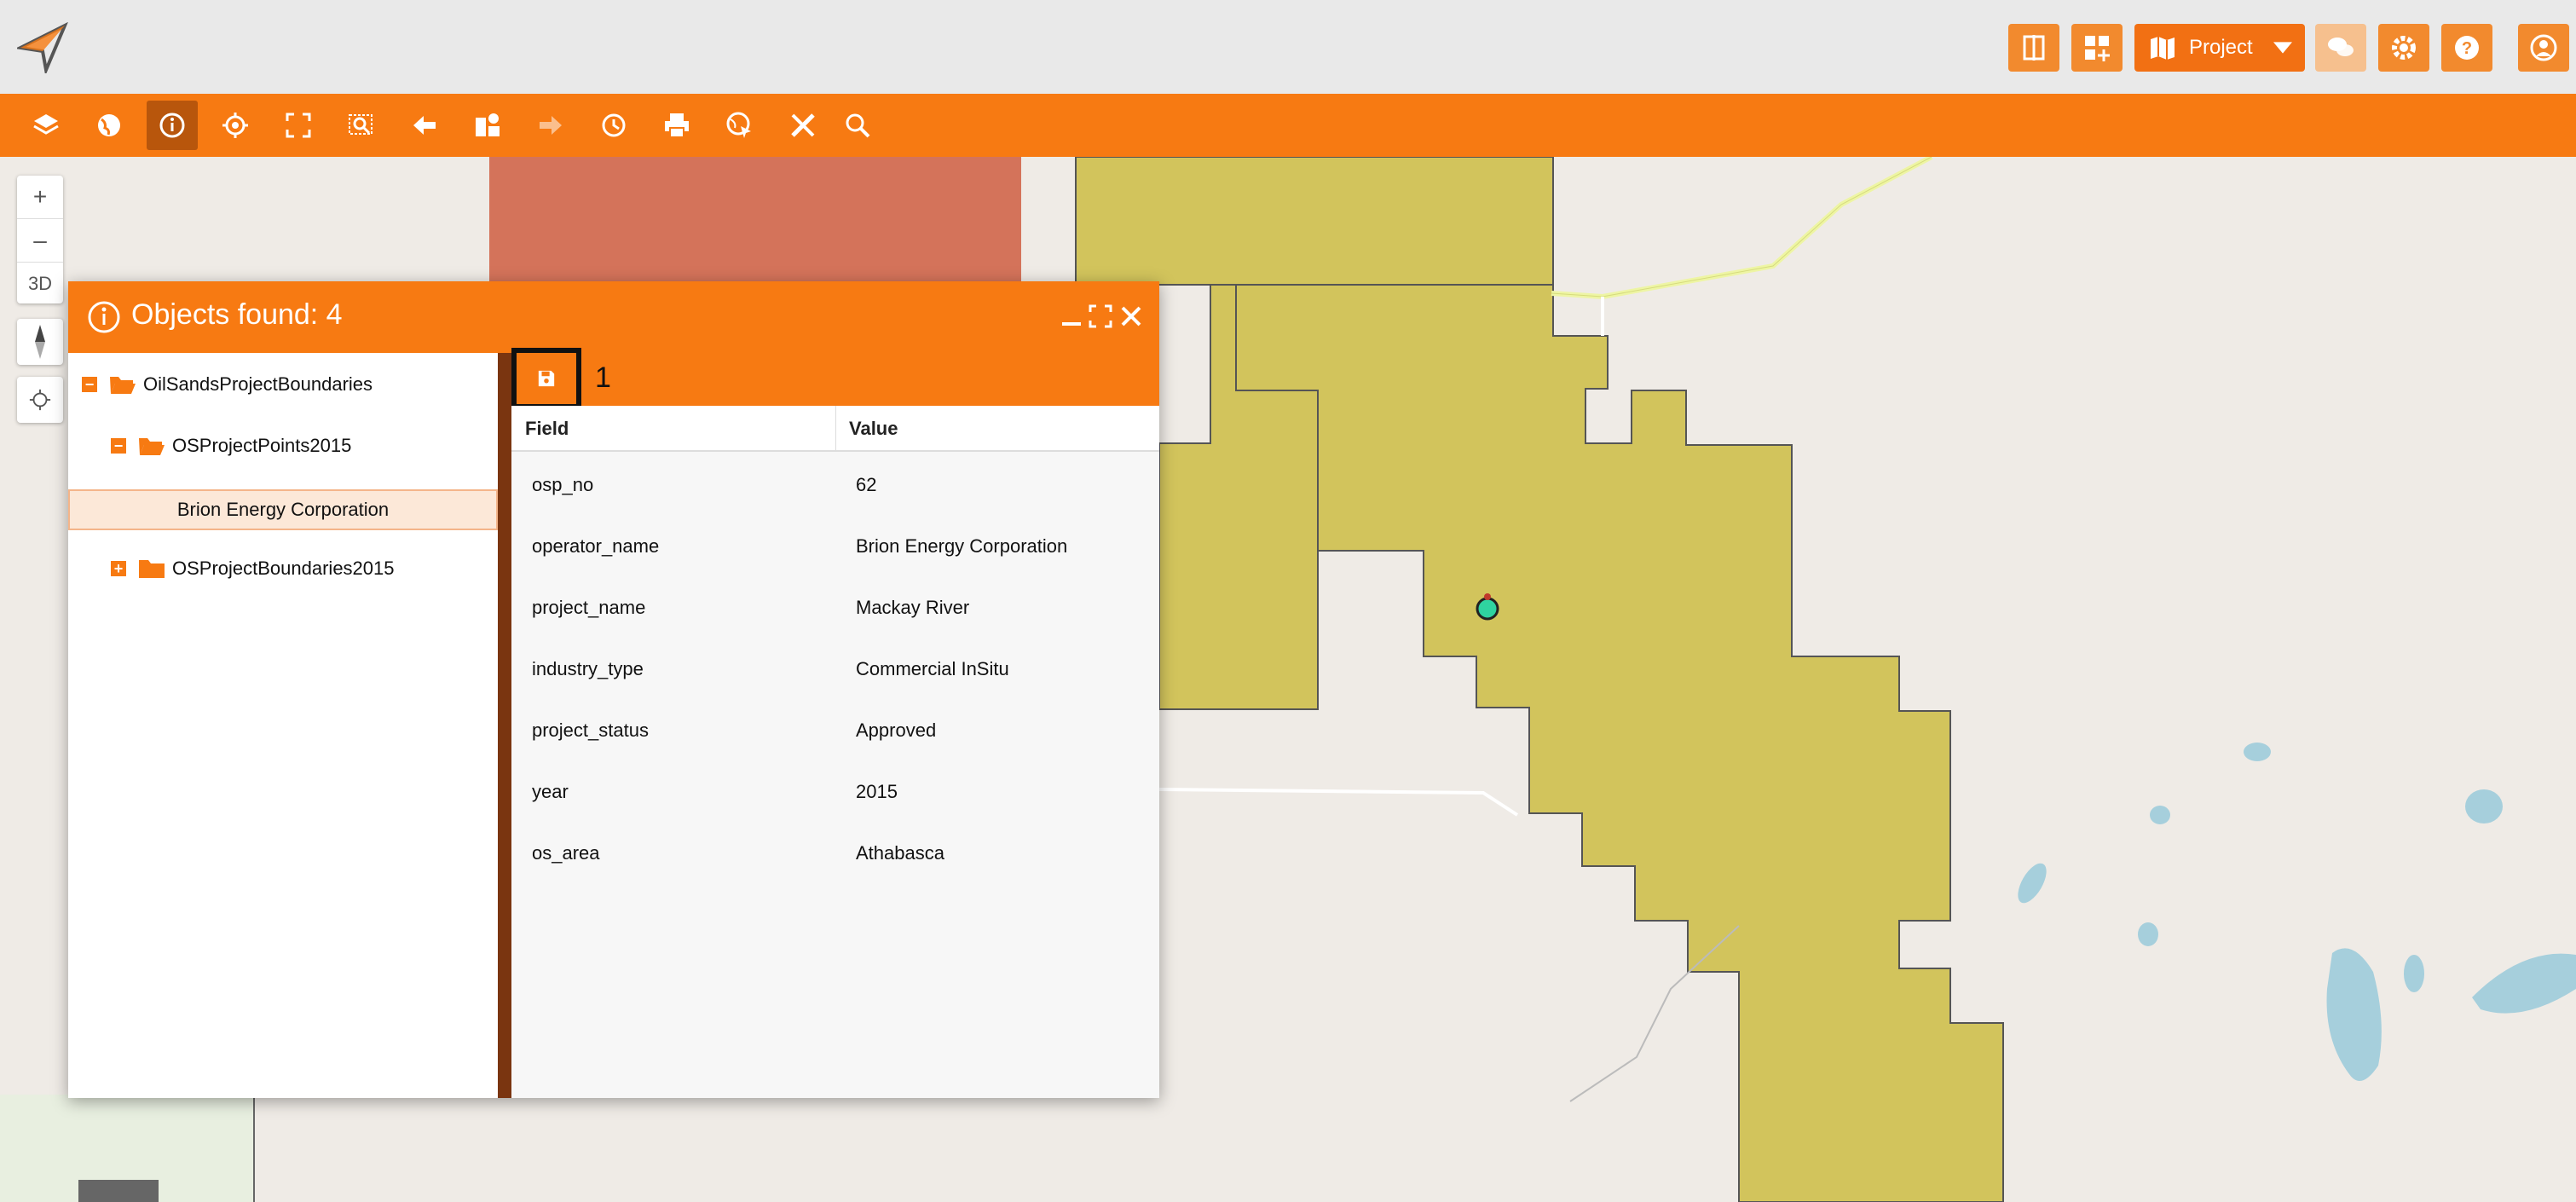 This screenshot has height=1202, width=2576. What do you see at coordinates (283, 568) in the screenshot?
I see `tree-node-label: OSProjectBoundaries2015` at bounding box center [283, 568].